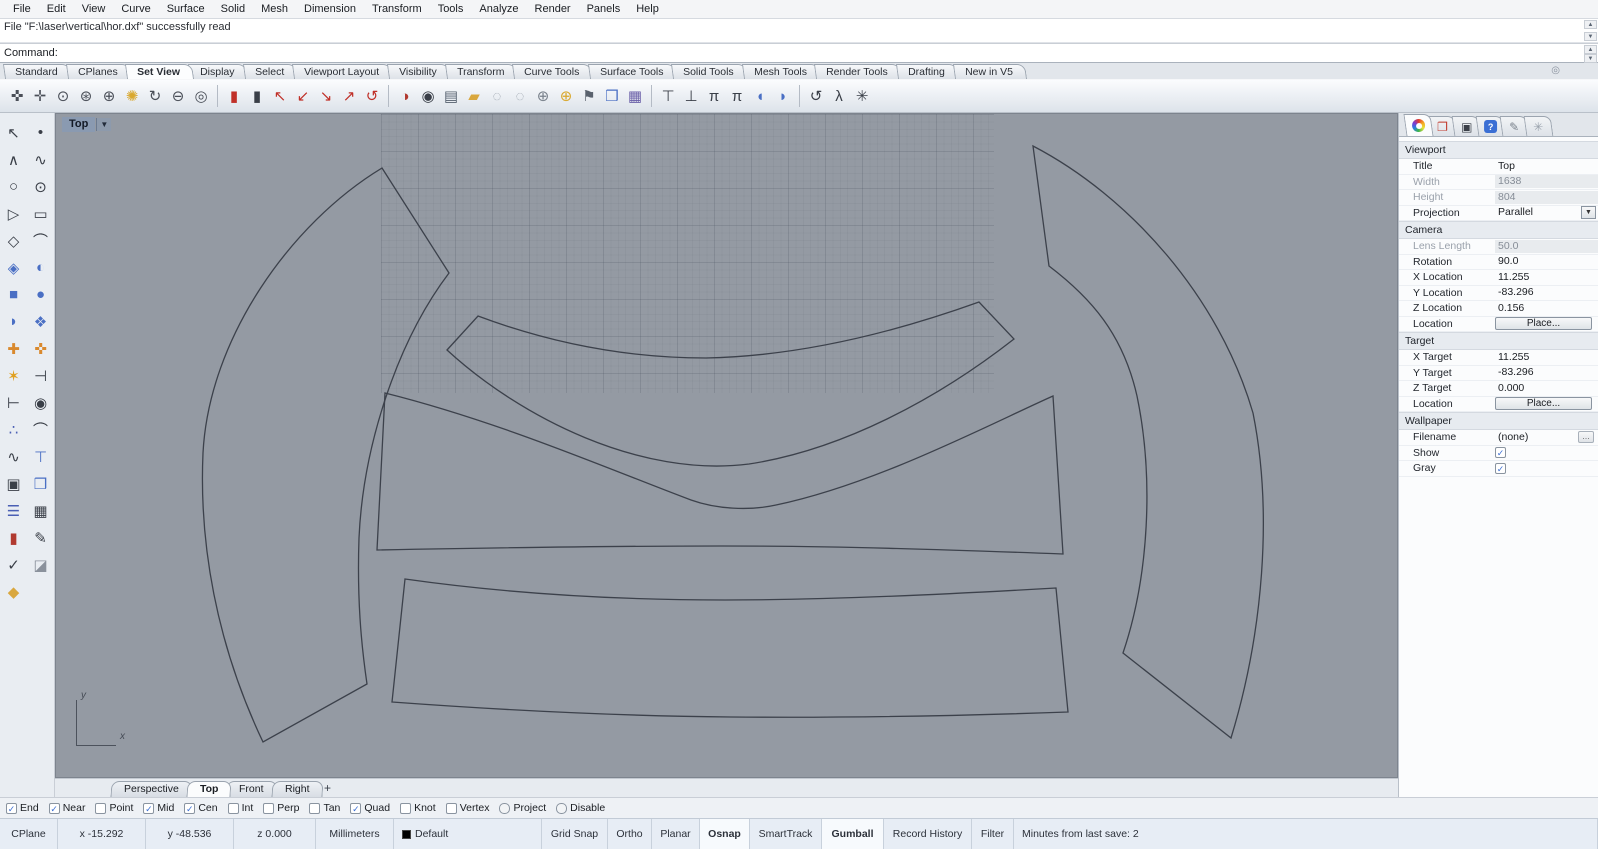 This screenshot has height=849, width=1598. What do you see at coordinates (553, 9) in the screenshot?
I see `menu-item-render: Render` at bounding box center [553, 9].